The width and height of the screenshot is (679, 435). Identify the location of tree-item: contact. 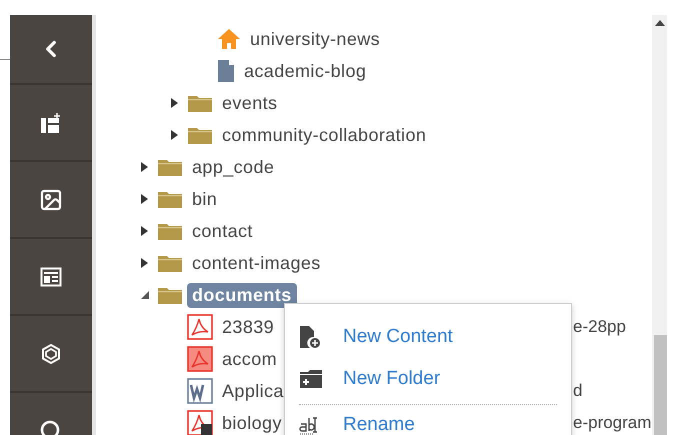
(222, 231).